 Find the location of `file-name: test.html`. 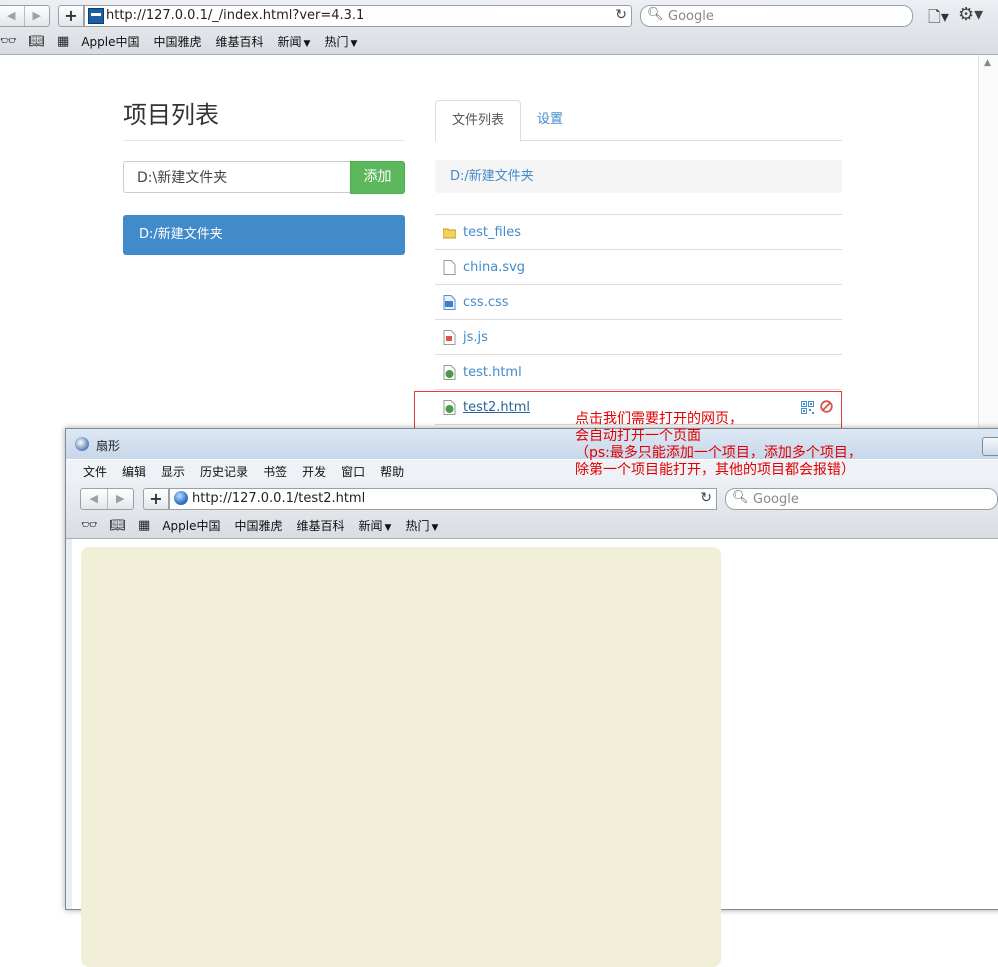

file-name: test.html is located at coordinates (492, 372).